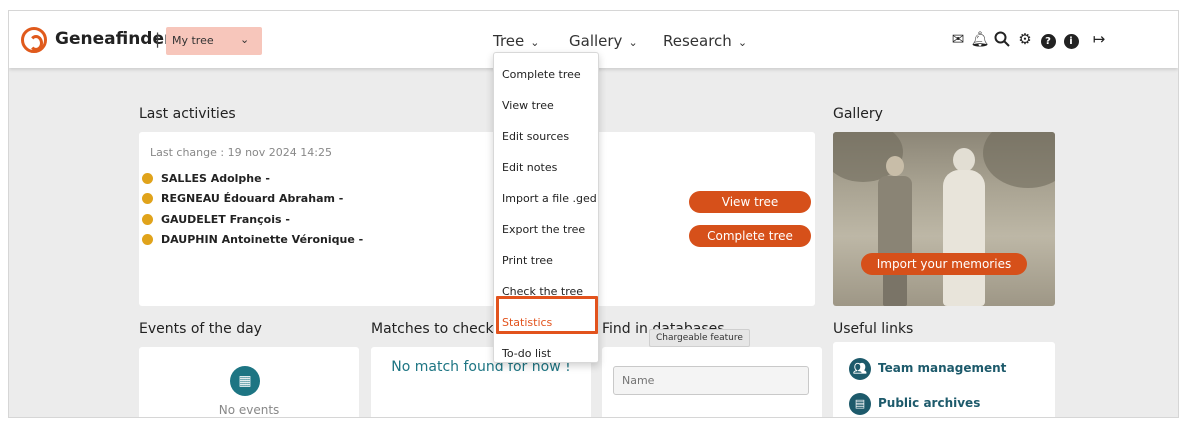 The image size is (1188, 421). What do you see at coordinates (944, 379) in the screenshot?
I see `useful-links-card: 👥︎ Team management ▤ Public archives` at bounding box center [944, 379].